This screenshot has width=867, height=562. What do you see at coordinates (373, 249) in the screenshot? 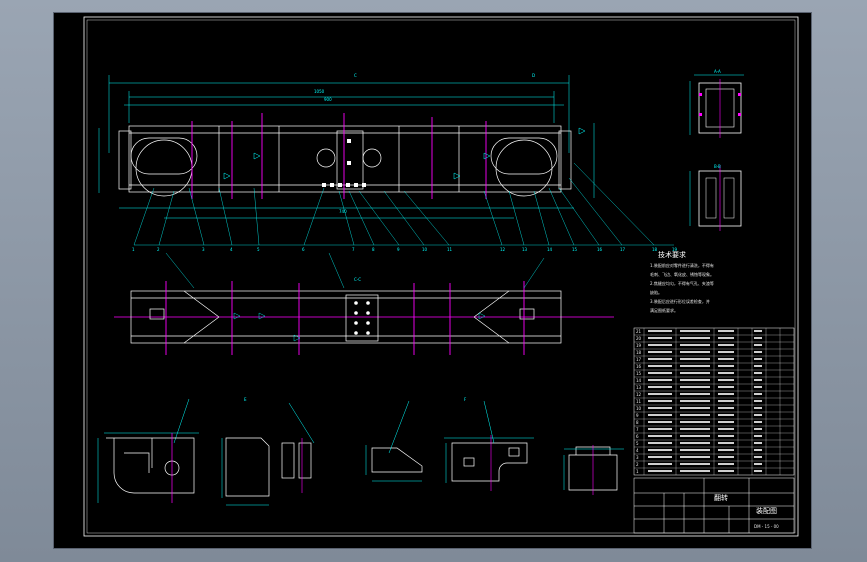
I see `balloon-number: 8` at bounding box center [373, 249].